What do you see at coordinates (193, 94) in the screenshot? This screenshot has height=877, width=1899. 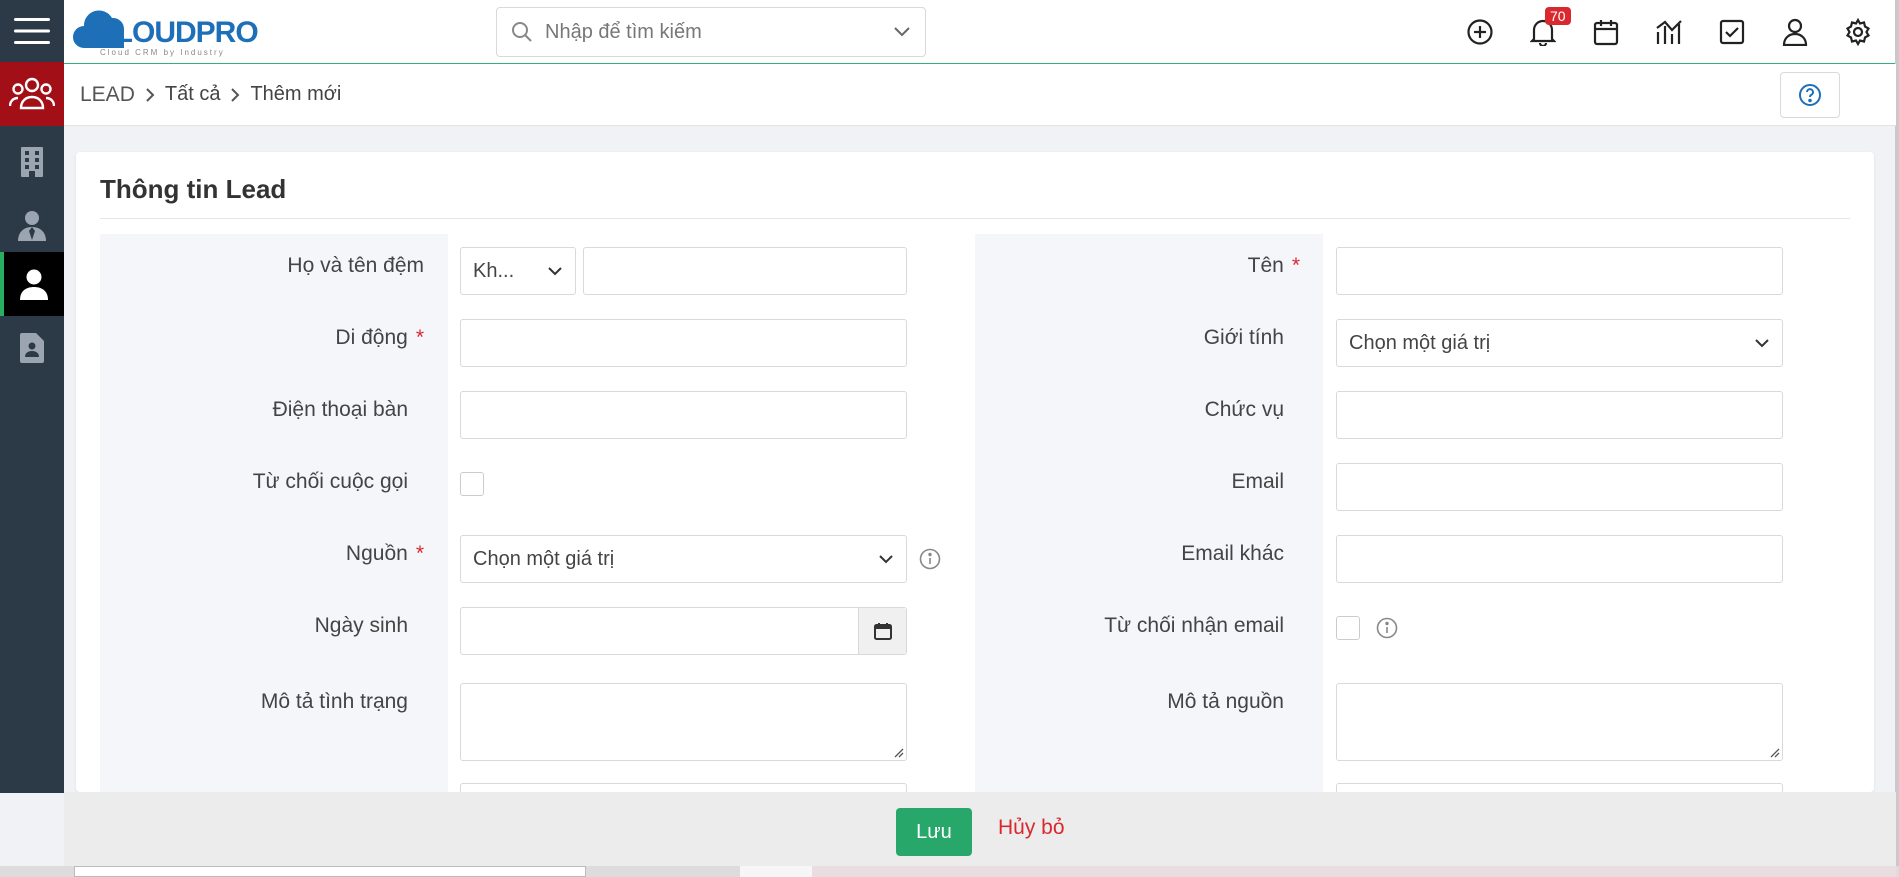 I see `breadcrumb-all: Tất cả` at bounding box center [193, 94].